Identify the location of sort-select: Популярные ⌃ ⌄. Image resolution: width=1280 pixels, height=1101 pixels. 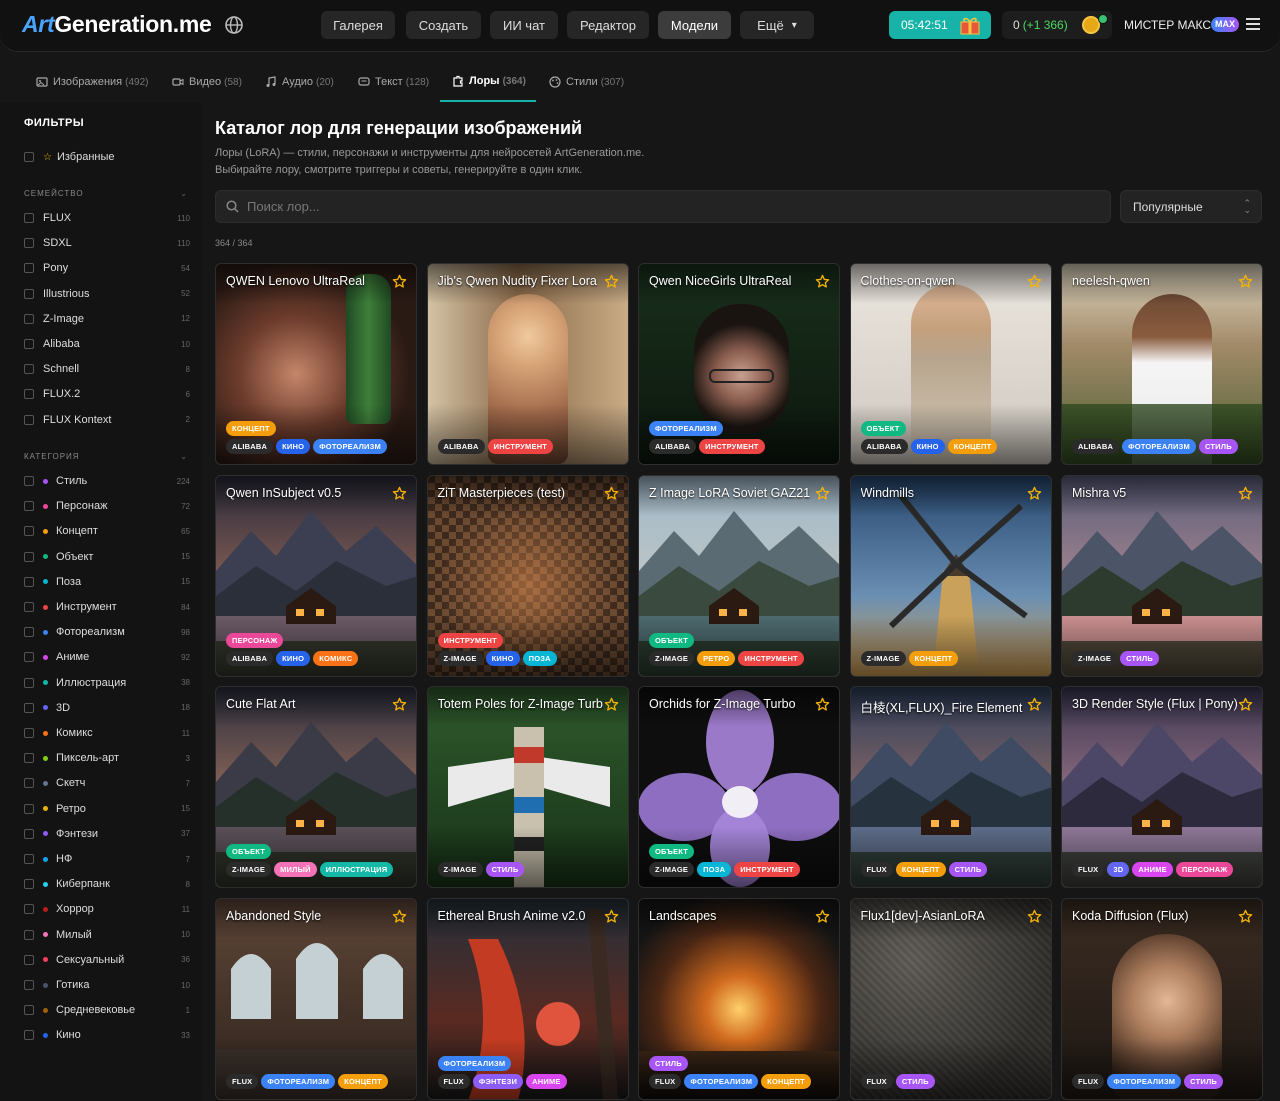
(1191, 206).